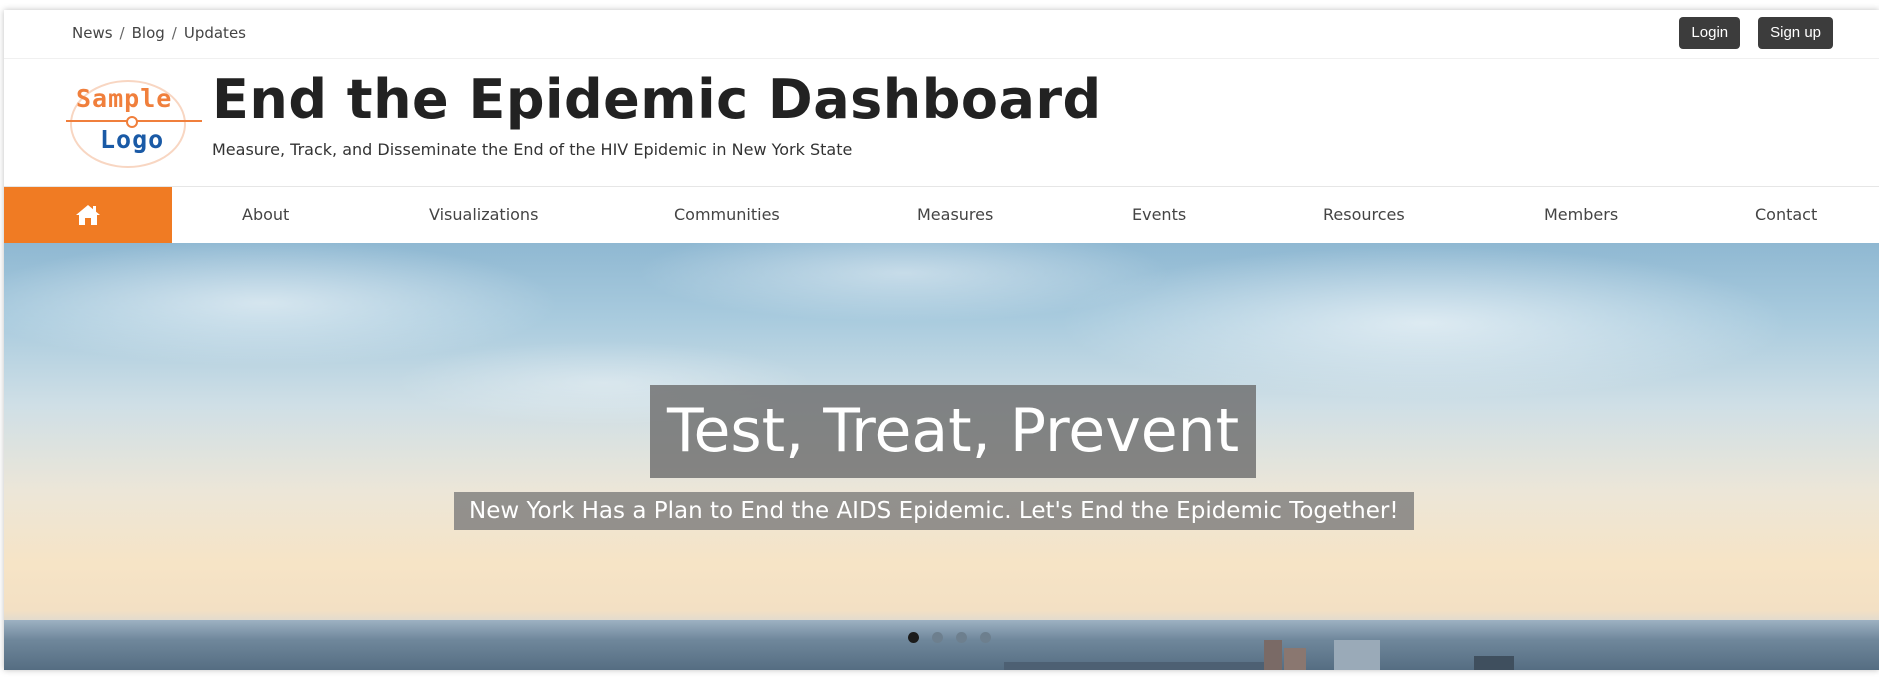 This screenshot has width=1879, height=692. Describe the element at coordinates (941, 34) in the screenshot. I see `top-bar: News / Blog / Updates Login Sign up` at that location.